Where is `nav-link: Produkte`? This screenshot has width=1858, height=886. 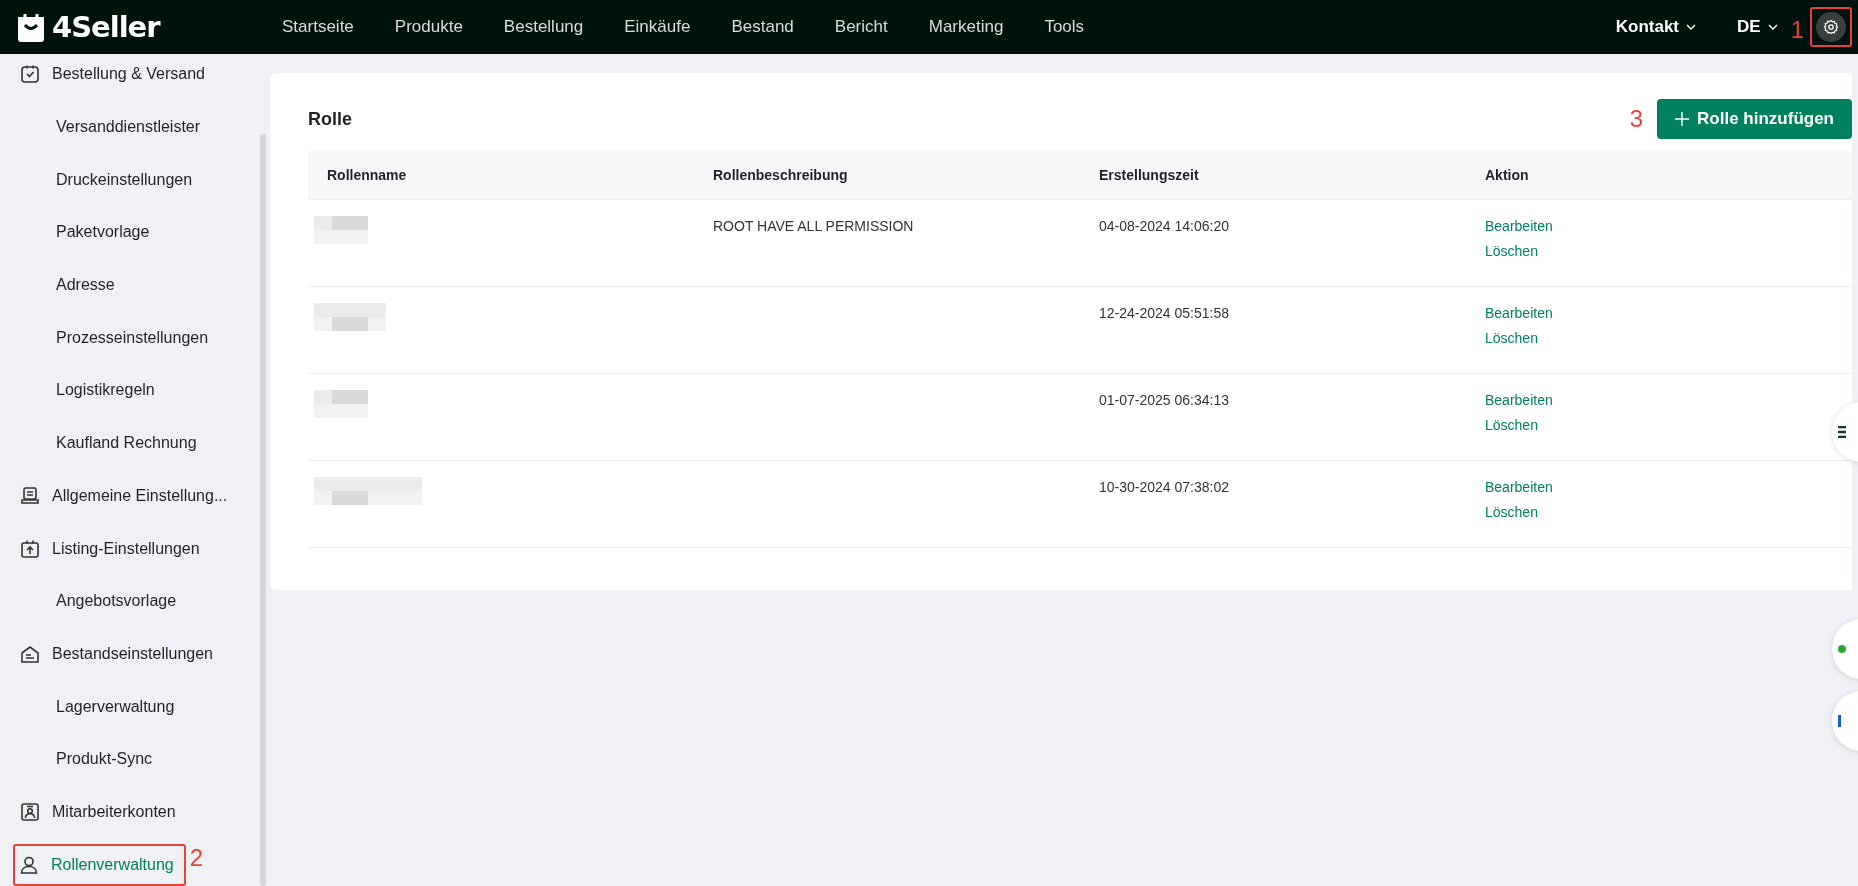 nav-link: Produkte is located at coordinates (428, 27).